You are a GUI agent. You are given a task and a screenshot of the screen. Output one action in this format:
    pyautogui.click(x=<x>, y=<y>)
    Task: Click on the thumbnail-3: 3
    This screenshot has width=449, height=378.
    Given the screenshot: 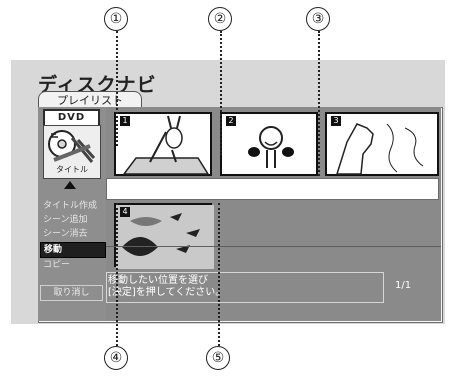 What is the action you would take?
    pyautogui.click(x=382, y=144)
    